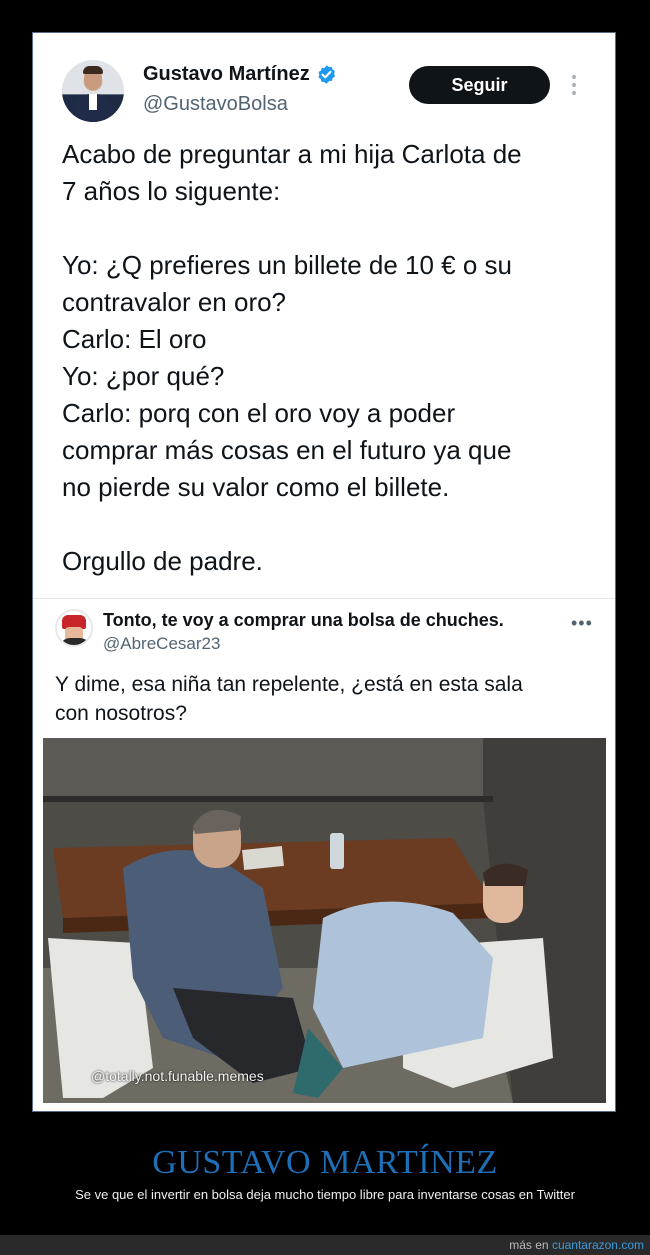 Image resolution: width=650 pixels, height=1255 pixels. I want to click on footer-bar: más en cuantarazon.com, so click(325, 1245).